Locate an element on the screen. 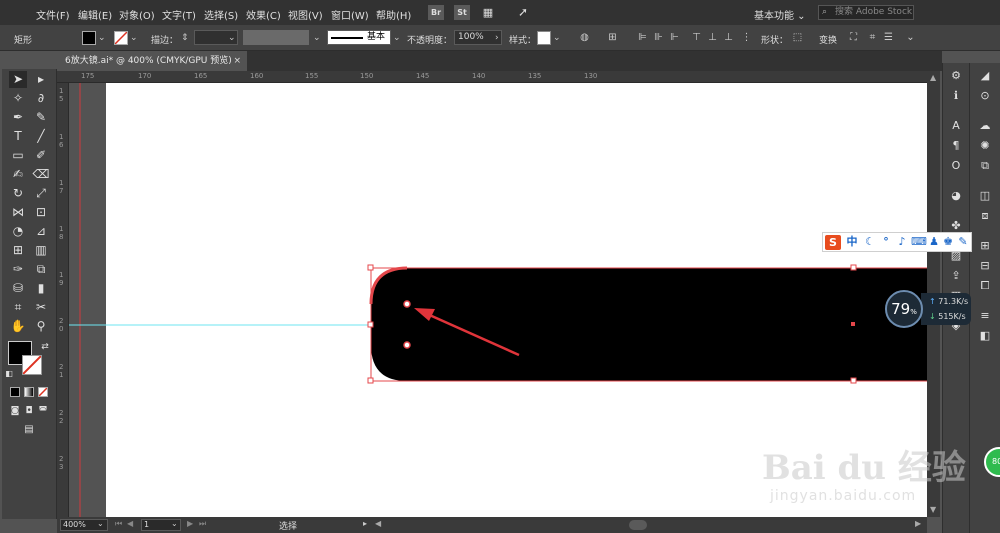 The width and height of the screenshot is (1000, 533). bridge-button: Br is located at coordinates (436, 12).